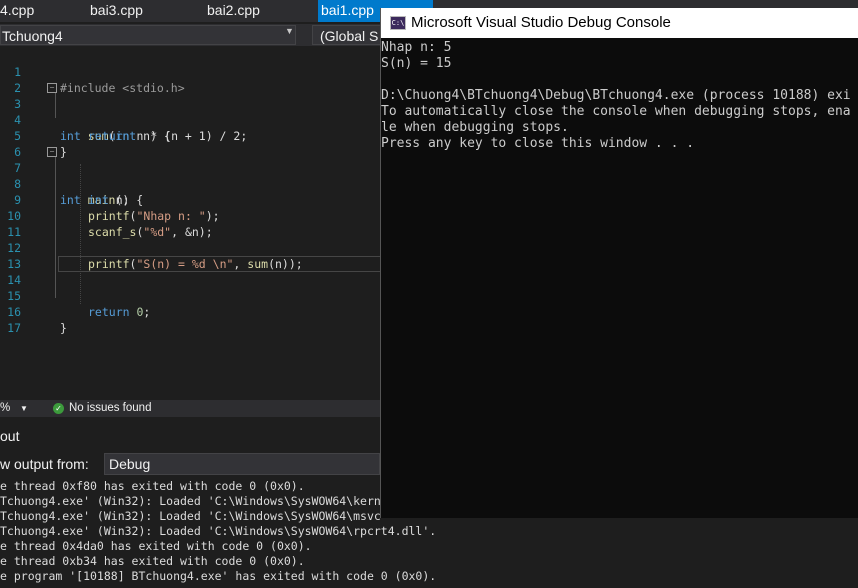  What do you see at coordinates (190, 408) in the screenshot?
I see `editor-status-strip: % ▼ ✓ No issues found` at bounding box center [190, 408].